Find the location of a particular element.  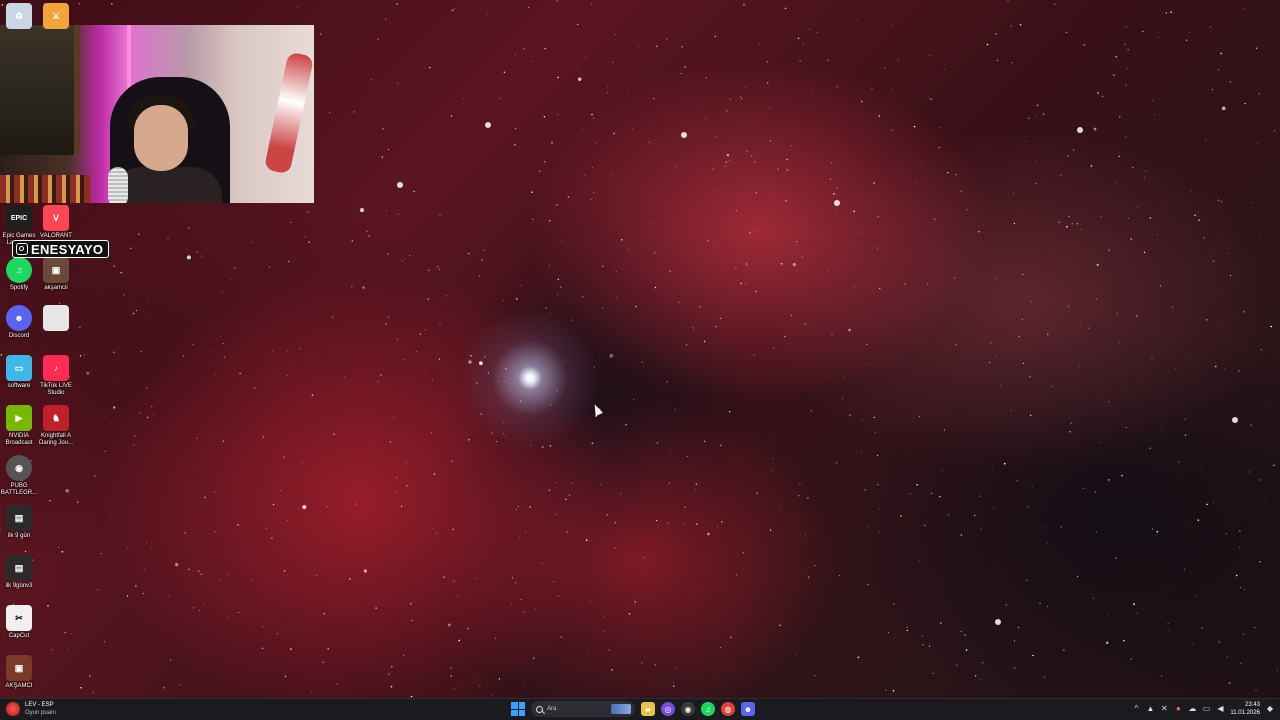

notification-bell-icon: ◆ is located at coordinates (1270, 709).